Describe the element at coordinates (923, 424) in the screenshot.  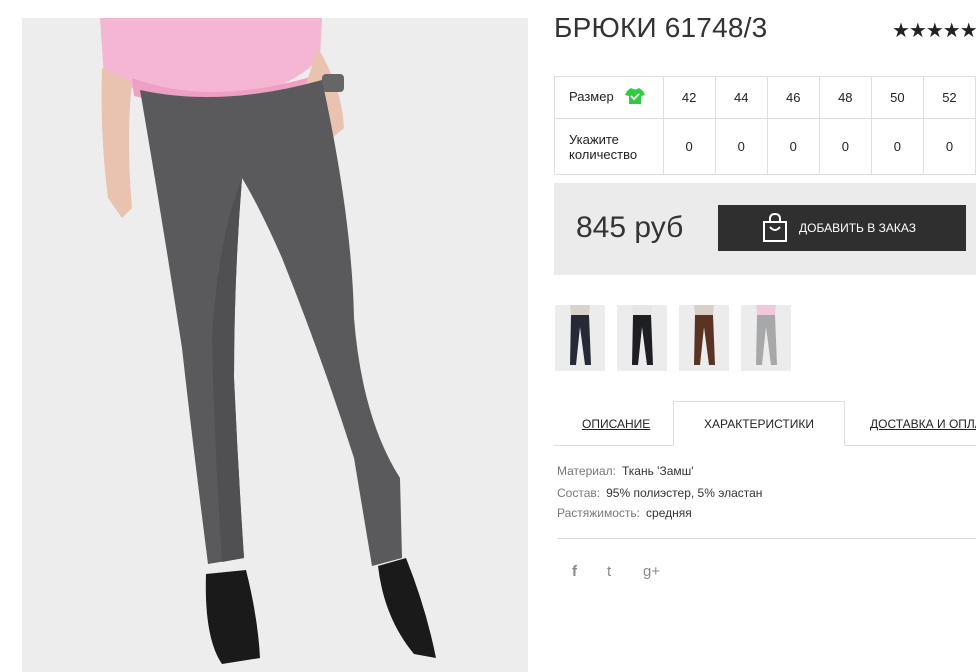
I see `tab-delivery: ДОСТАВКА И ОПЛАТА` at that location.